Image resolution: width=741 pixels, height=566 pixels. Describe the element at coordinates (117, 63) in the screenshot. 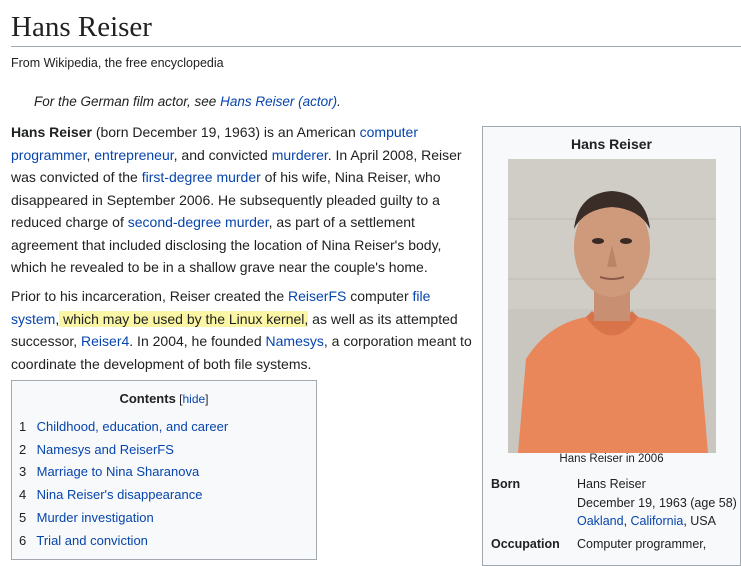

I see `tagline: From Wikipedia, the free encyclopedia` at that location.